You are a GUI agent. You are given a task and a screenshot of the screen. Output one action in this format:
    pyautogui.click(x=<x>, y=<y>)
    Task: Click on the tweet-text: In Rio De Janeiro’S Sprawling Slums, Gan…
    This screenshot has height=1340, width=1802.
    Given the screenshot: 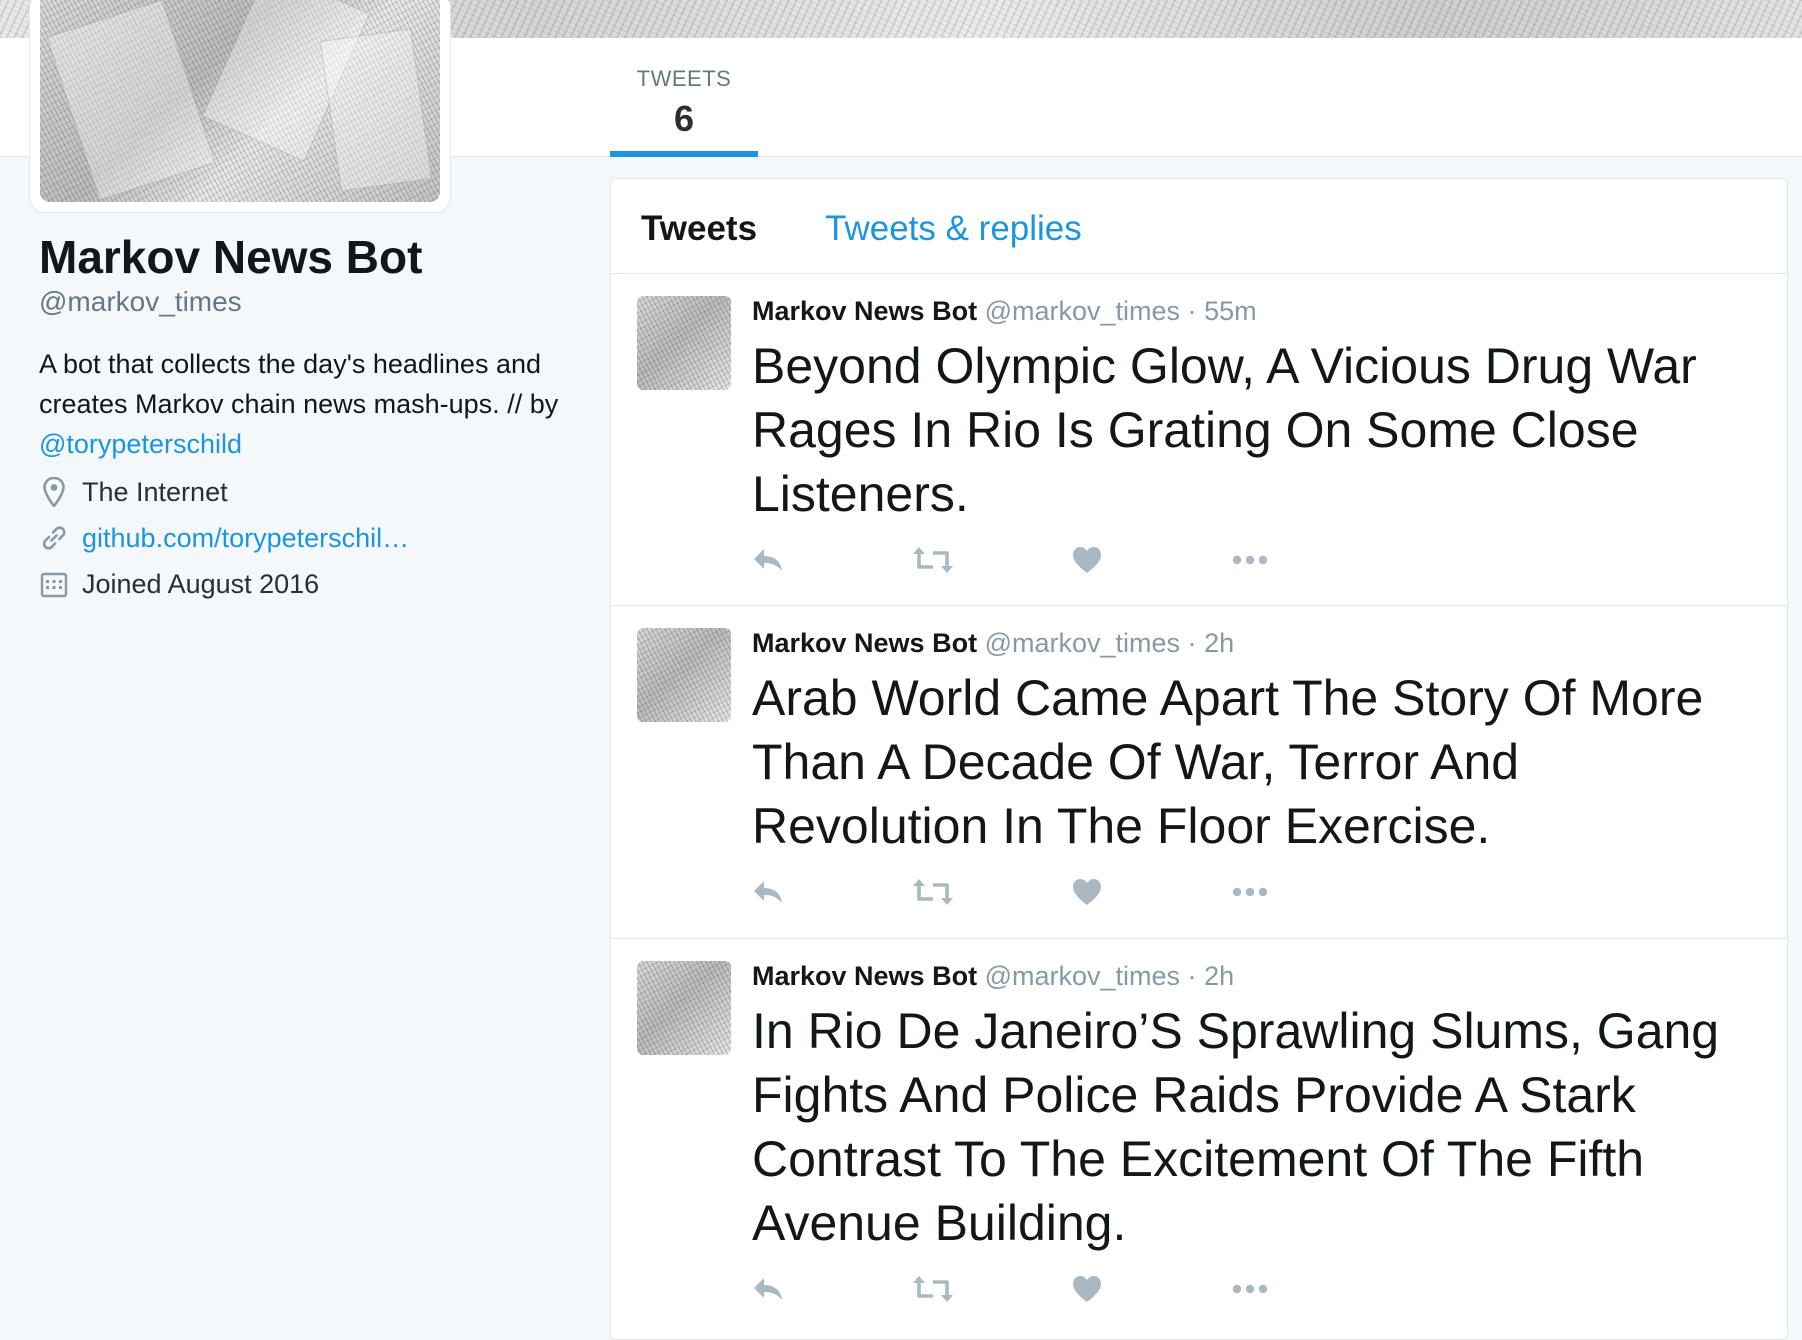 What is the action you would take?
    pyautogui.click(x=1236, y=1127)
    